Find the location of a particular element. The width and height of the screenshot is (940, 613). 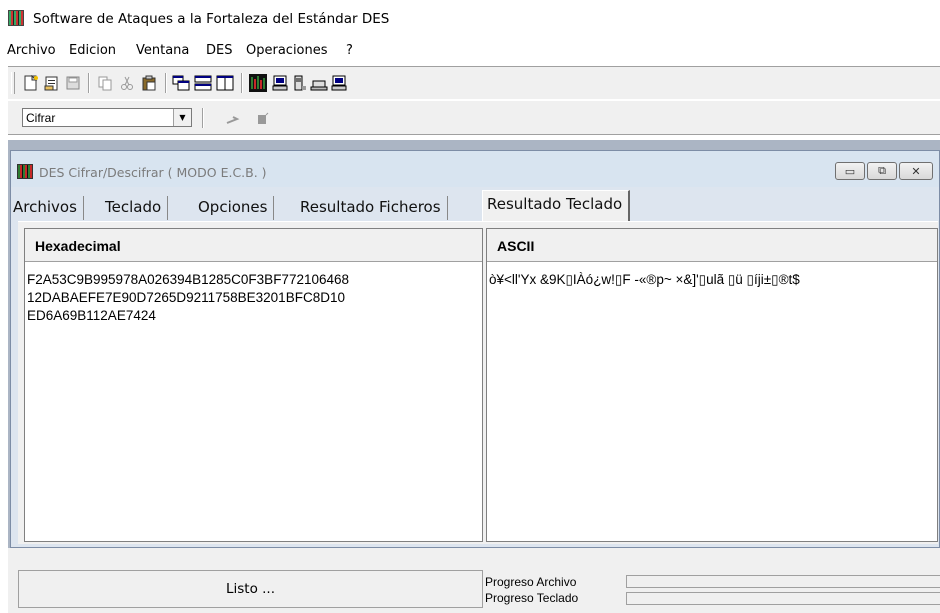

tile-vertical-icon is located at coordinates (225, 83).